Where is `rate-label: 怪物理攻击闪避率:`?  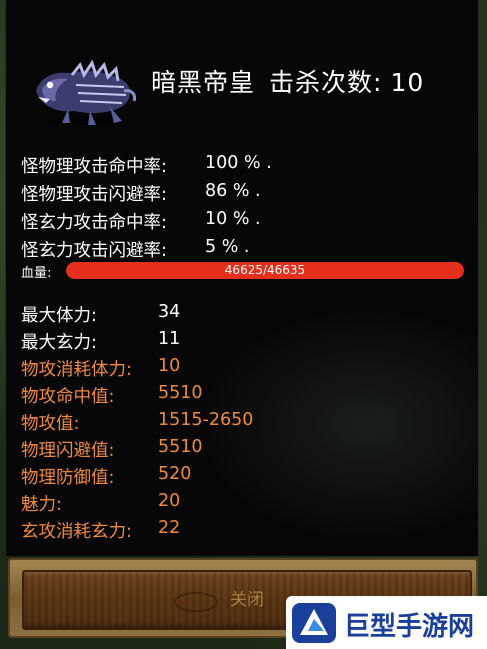 rate-label: 怪物理攻击闪避率: is located at coordinates (94, 195).